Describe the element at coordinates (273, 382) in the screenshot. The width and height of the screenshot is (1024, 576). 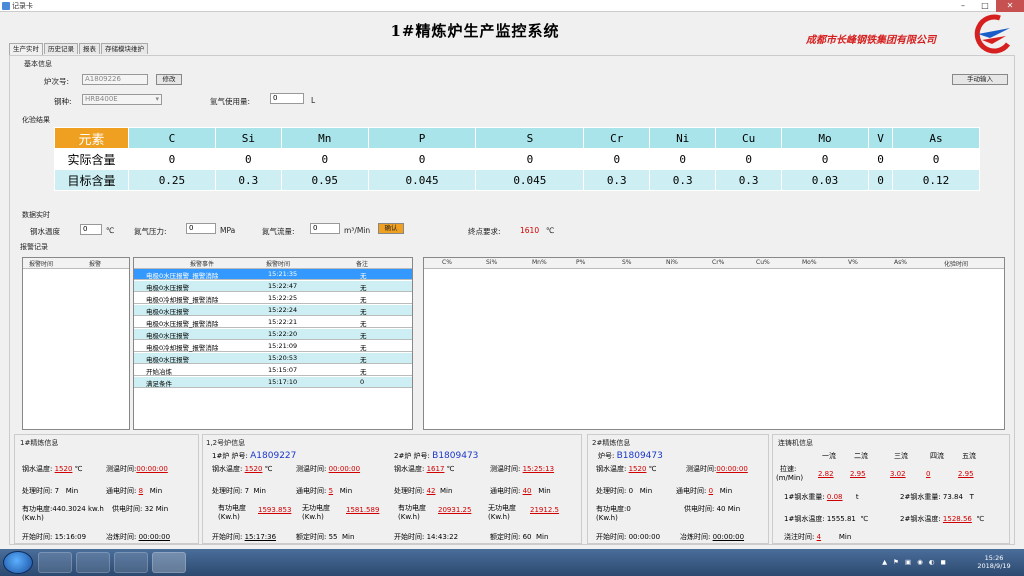
I see `alarm-row: 满足条件 15:17:10 0` at that location.